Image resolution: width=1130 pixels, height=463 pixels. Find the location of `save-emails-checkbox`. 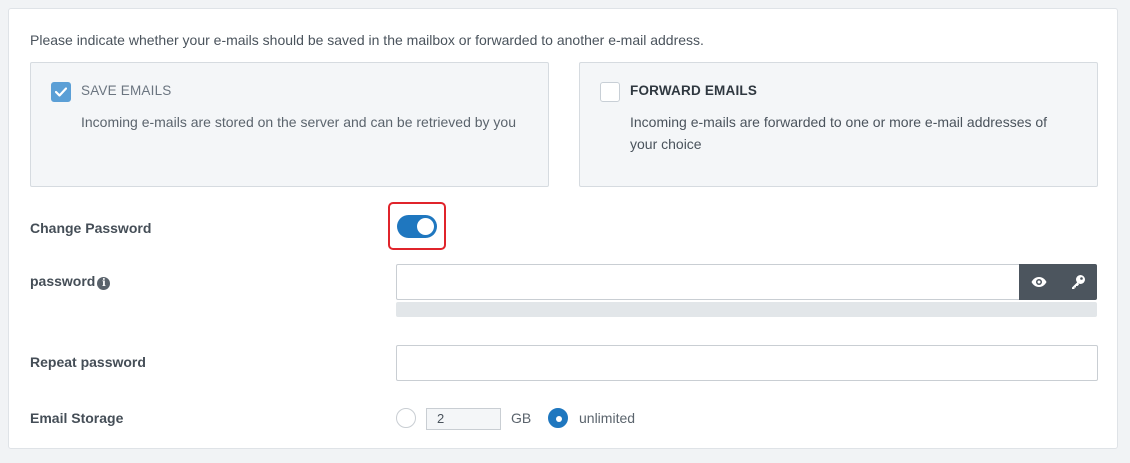

save-emails-checkbox is located at coordinates (61, 92).